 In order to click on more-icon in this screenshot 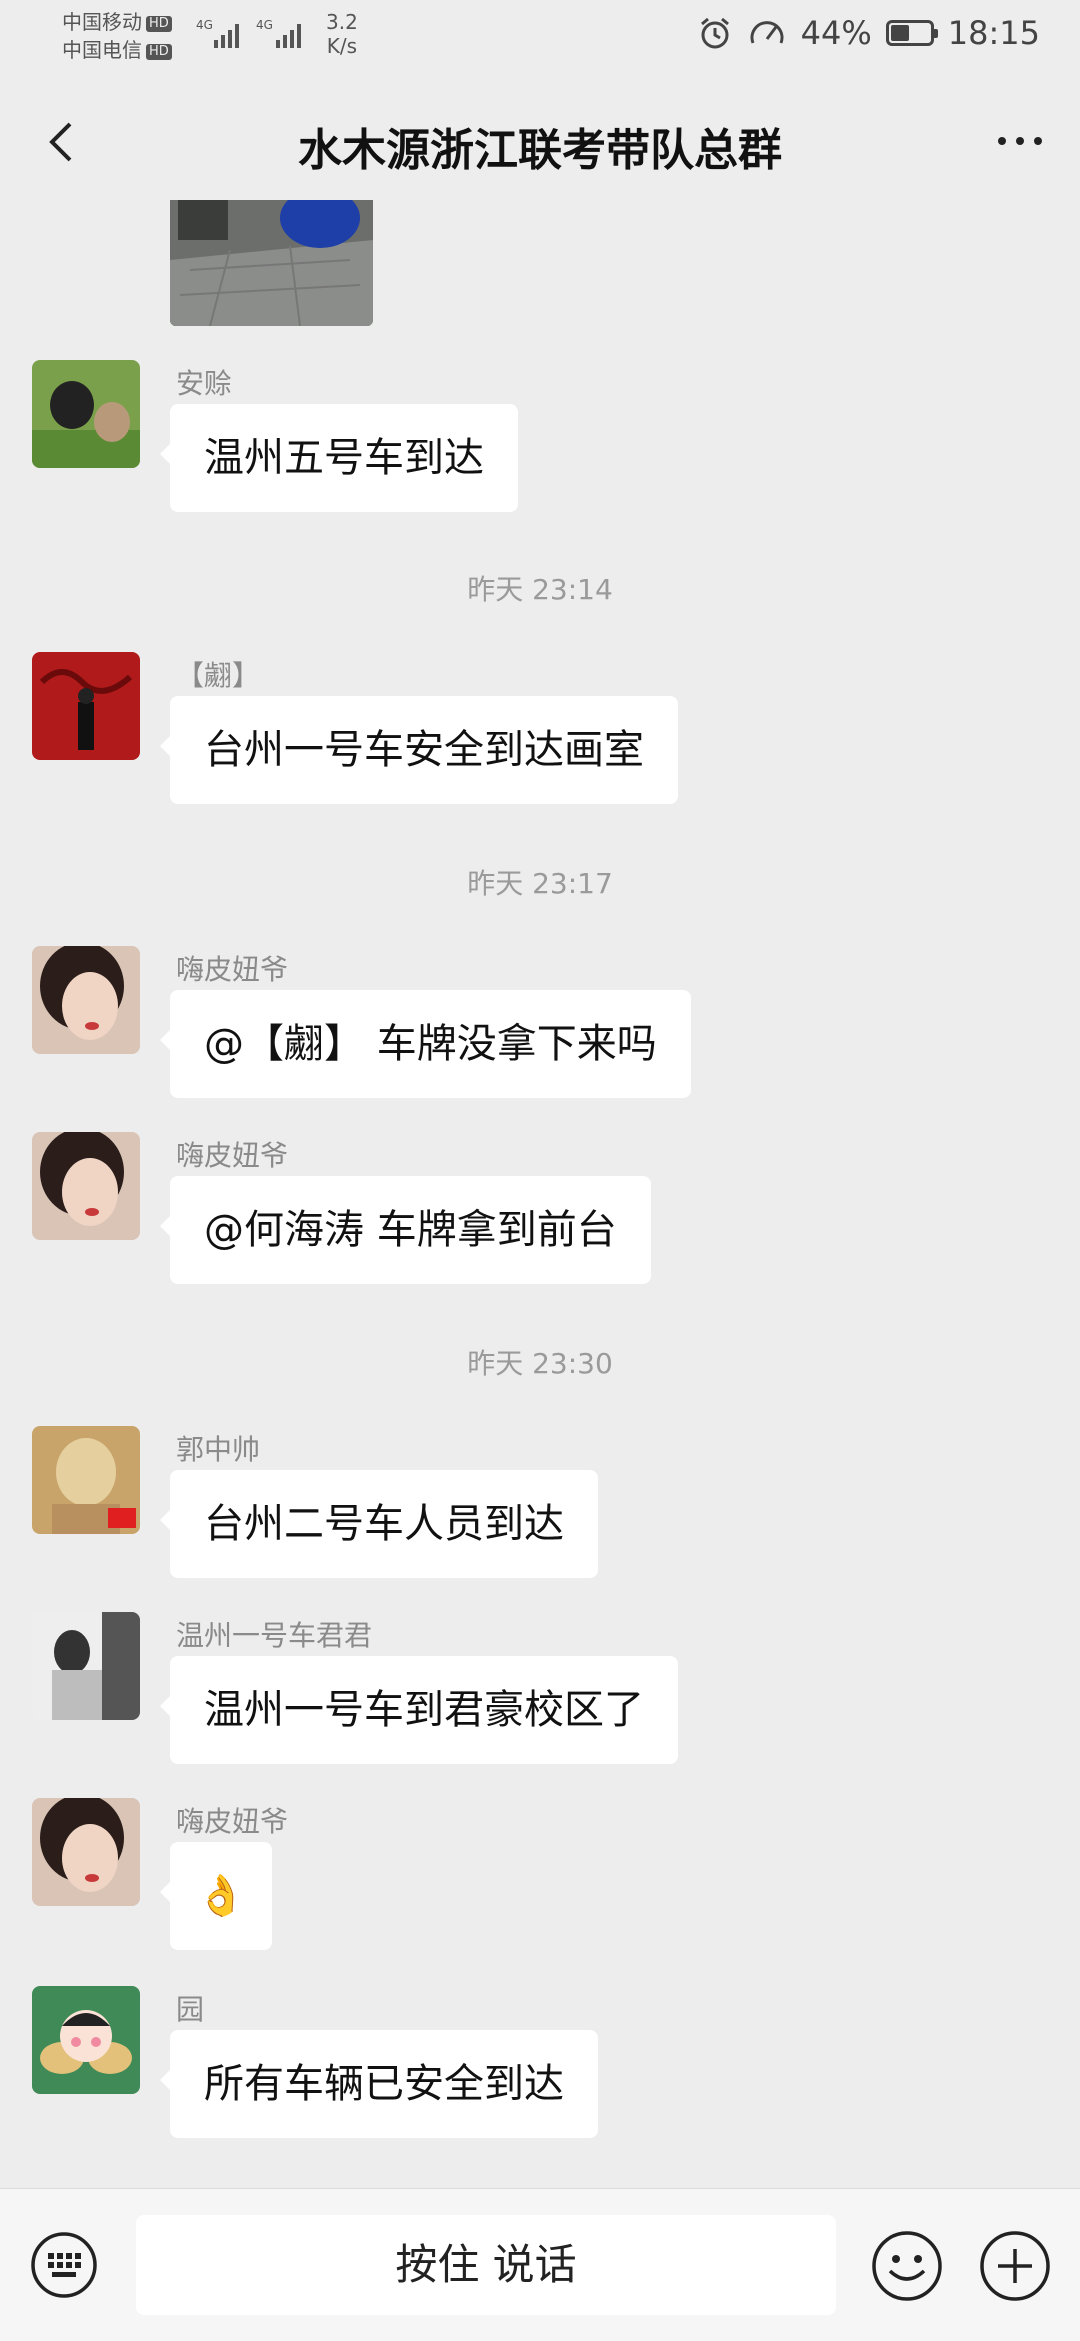, I will do `click(1020, 141)`.